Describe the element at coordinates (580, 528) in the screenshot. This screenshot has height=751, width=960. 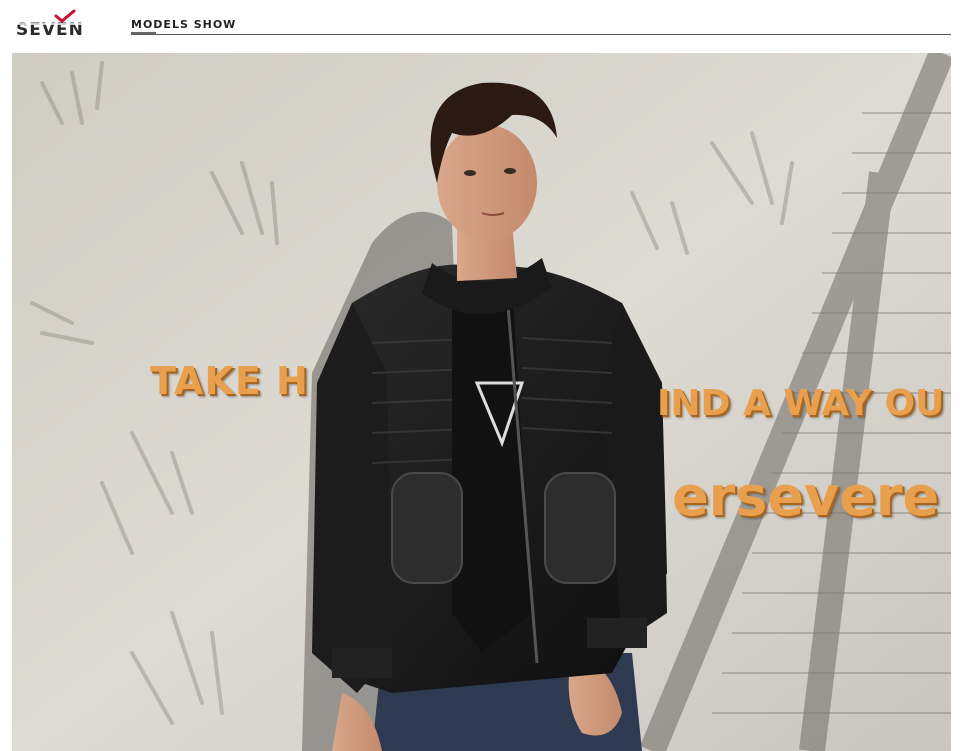
I see `right-pocket-patch` at that location.